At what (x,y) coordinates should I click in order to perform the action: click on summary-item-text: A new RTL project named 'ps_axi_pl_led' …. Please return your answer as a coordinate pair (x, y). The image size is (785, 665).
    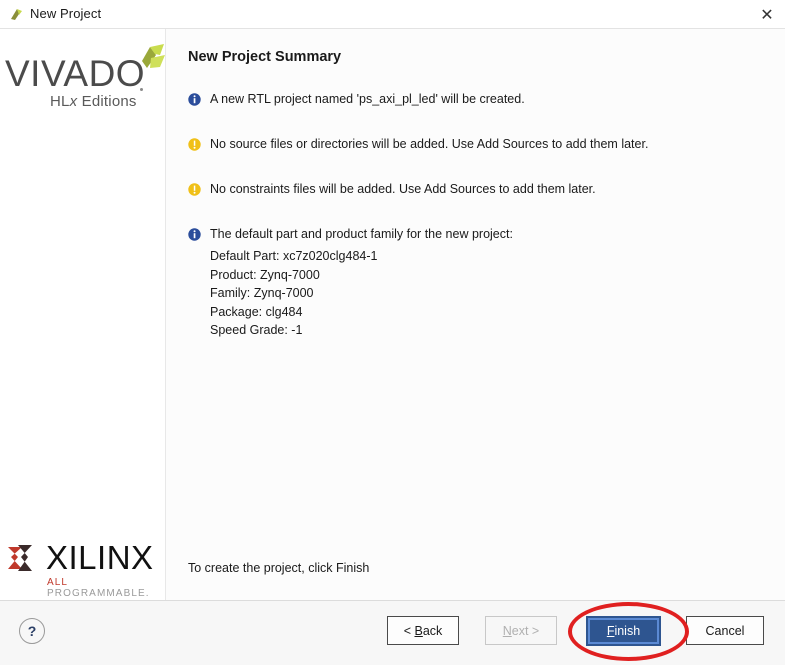
    Looking at the image, I should click on (367, 99).